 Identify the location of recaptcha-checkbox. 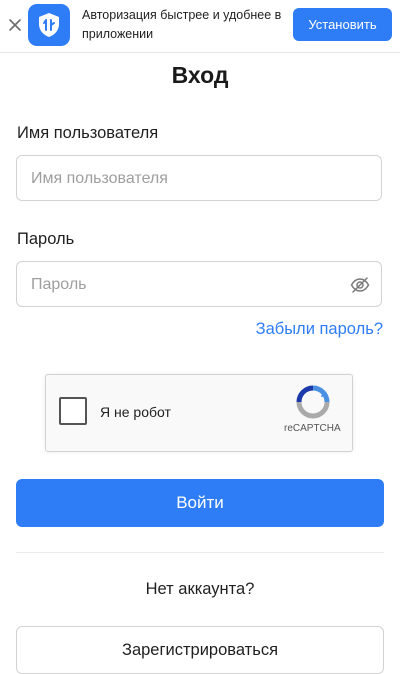
(73, 411).